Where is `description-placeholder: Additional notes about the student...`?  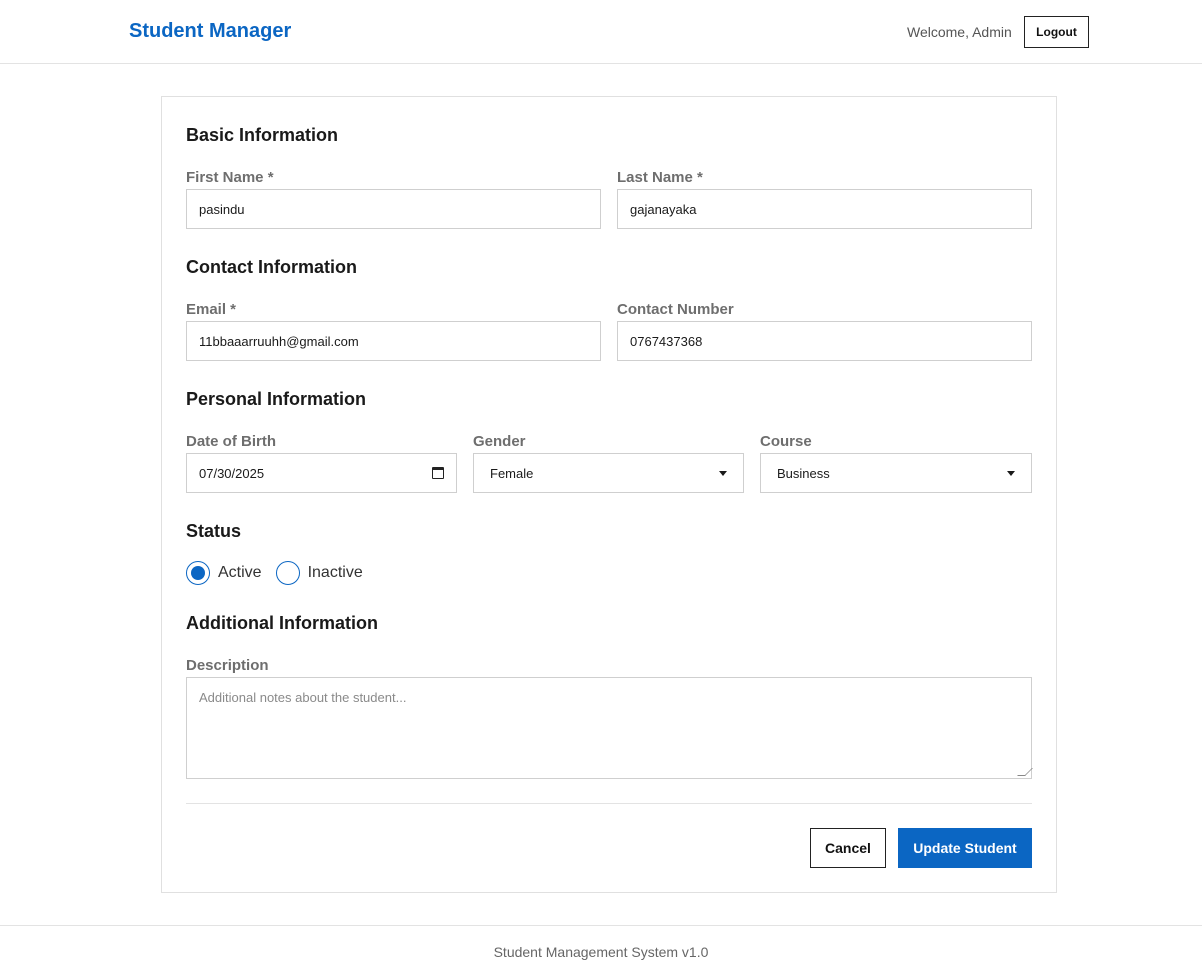
description-placeholder: Additional notes about the student... is located at coordinates (303, 697).